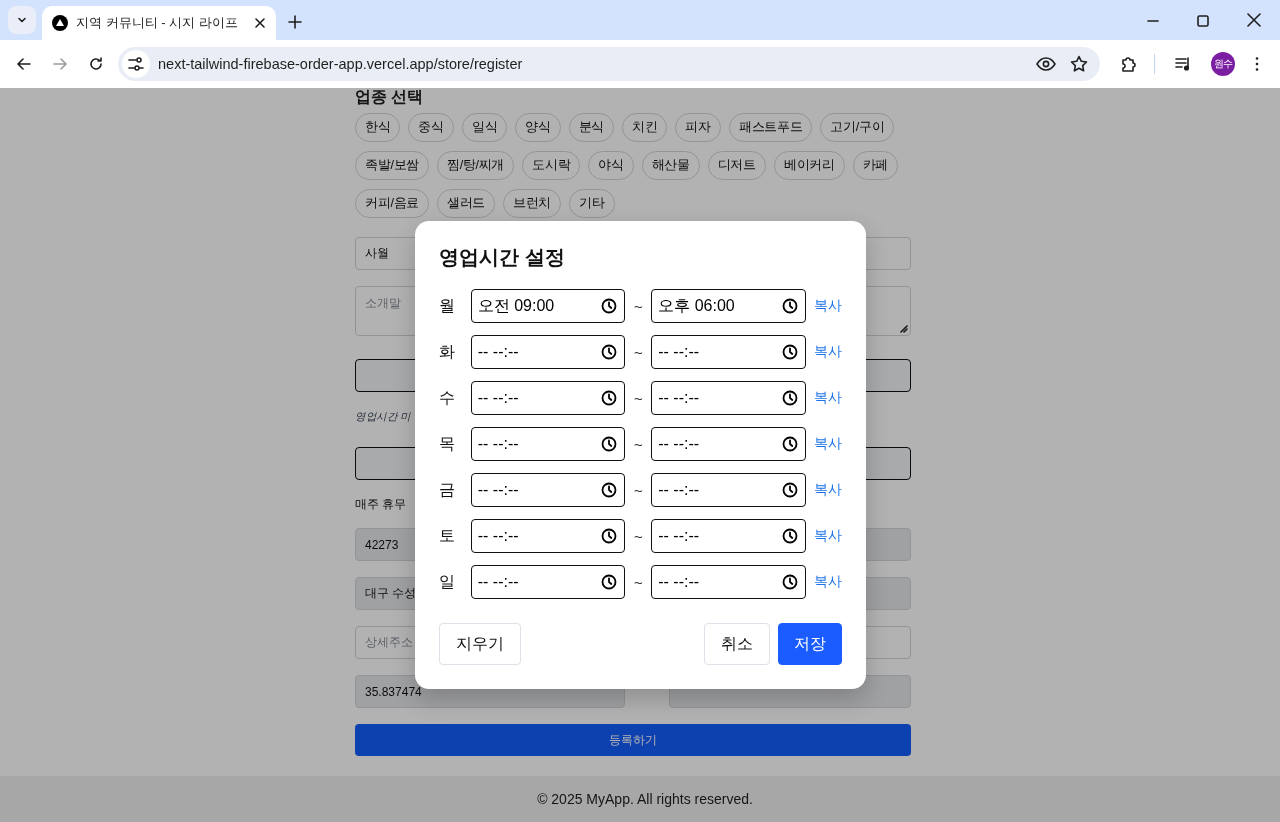  What do you see at coordinates (532, 203) in the screenshot?
I see `category-chip: 브런치` at bounding box center [532, 203].